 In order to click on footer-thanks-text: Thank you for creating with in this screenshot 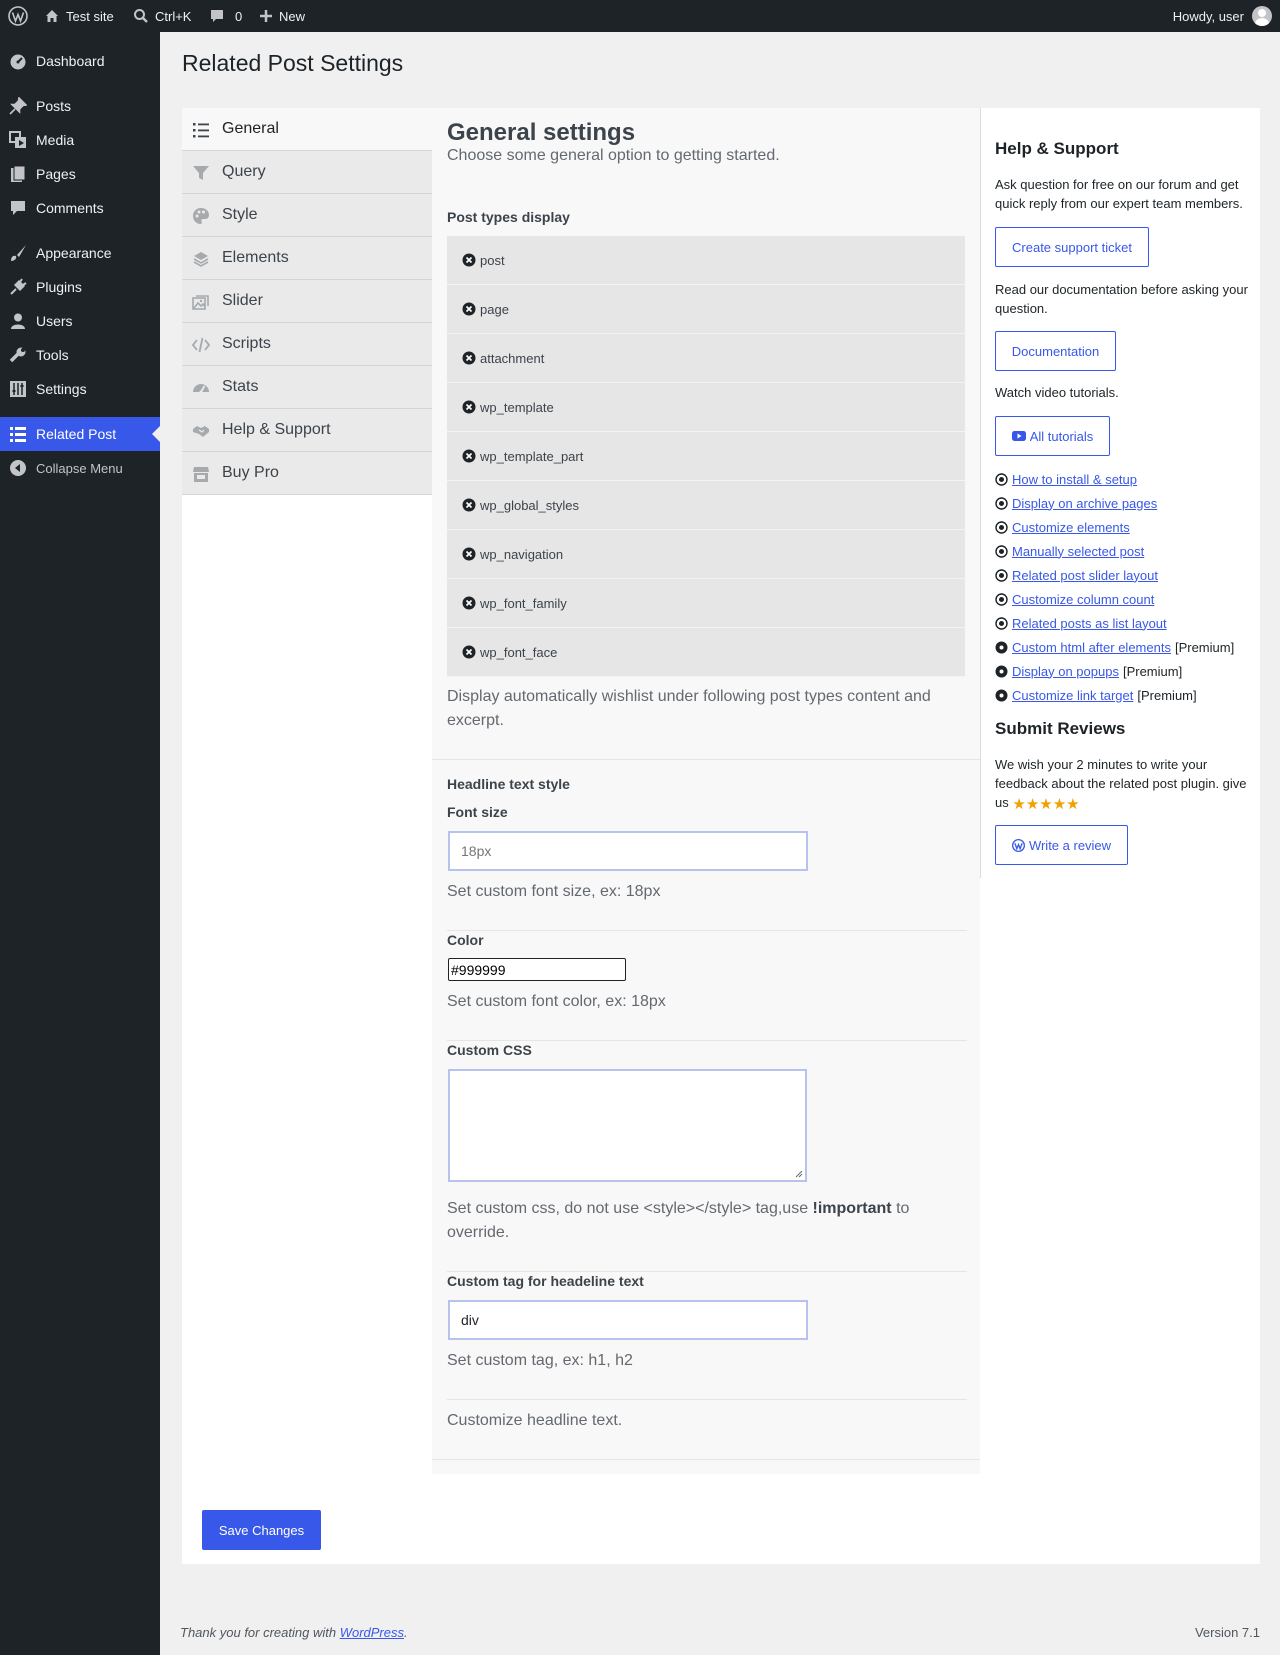, I will do `click(260, 1632)`.